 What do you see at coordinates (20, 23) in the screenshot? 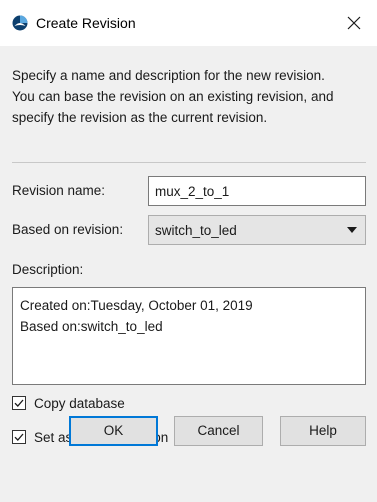
I see `quartus-app-icon` at bounding box center [20, 23].